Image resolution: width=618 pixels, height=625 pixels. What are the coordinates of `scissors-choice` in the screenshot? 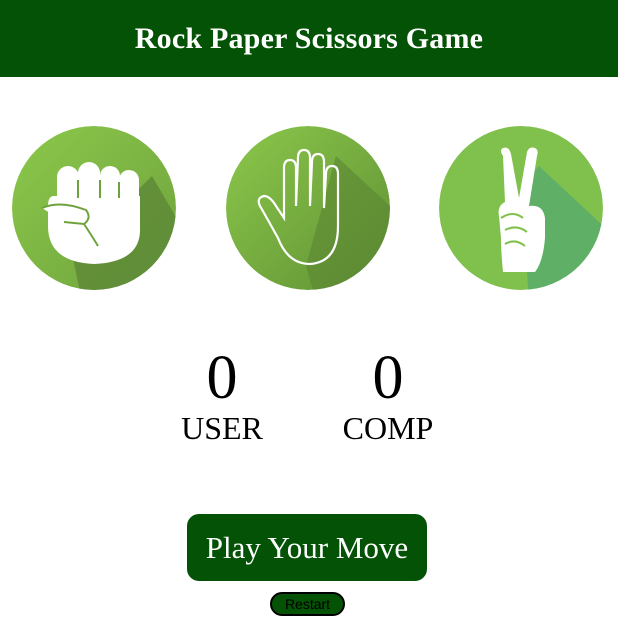 It's located at (521, 208).